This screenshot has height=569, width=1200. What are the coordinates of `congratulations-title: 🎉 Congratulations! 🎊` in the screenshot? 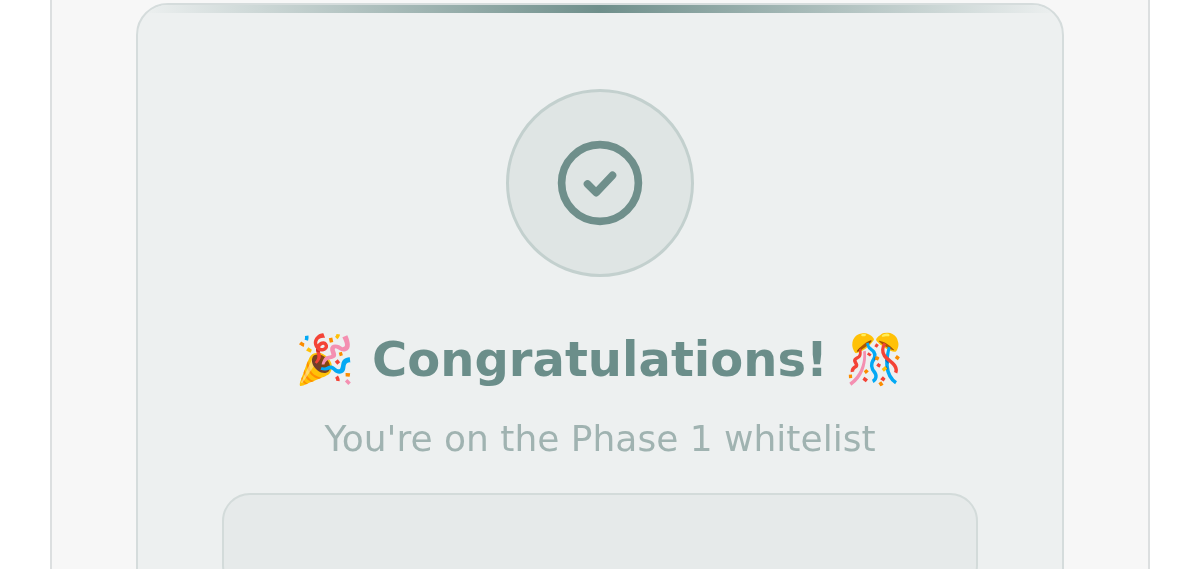 It's located at (600, 359).